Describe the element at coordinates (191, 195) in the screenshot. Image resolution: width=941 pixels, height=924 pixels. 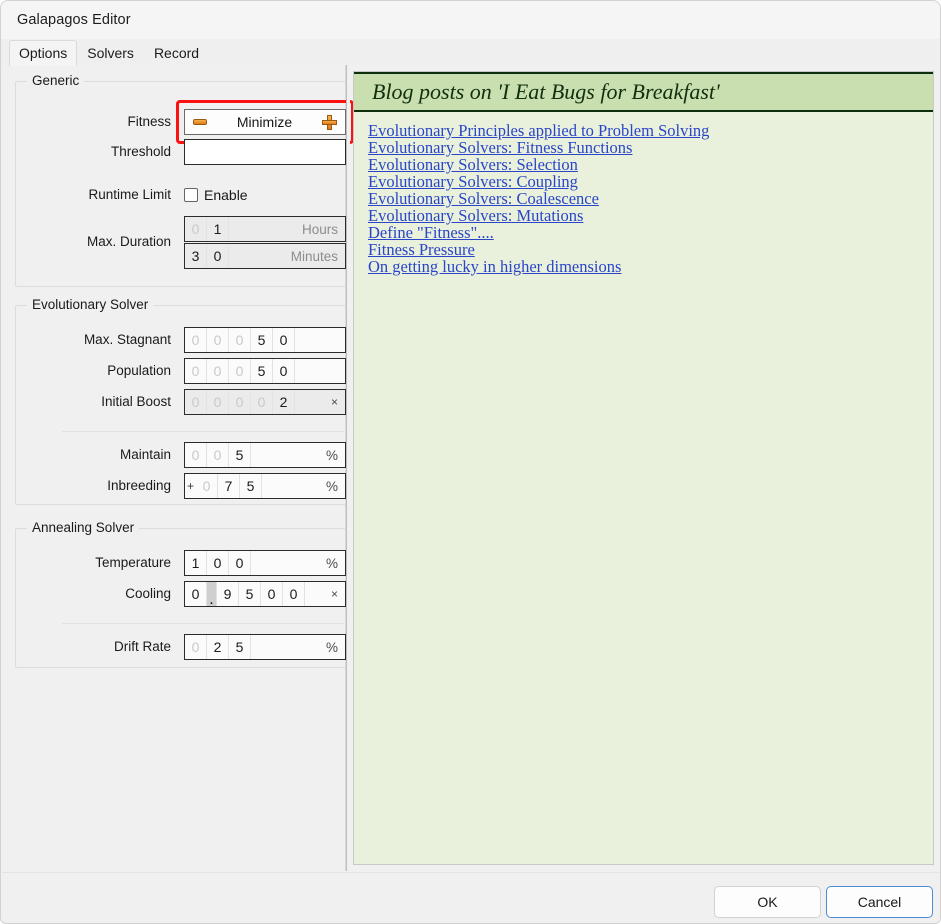
I see `checkbox-enable` at that location.